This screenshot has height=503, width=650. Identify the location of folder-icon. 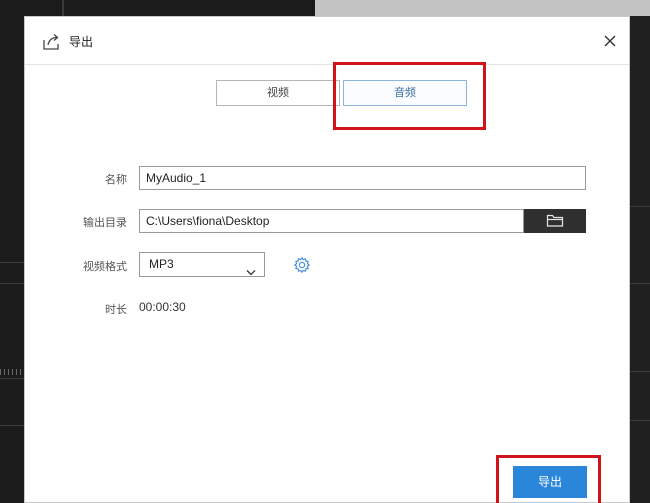
(555, 220).